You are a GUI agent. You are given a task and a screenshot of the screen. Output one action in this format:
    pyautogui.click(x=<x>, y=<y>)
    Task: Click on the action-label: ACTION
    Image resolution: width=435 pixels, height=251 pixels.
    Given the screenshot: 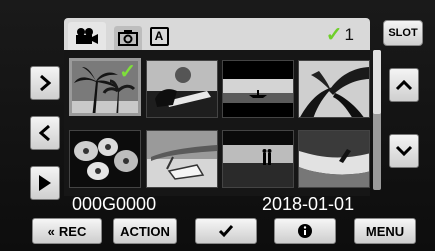 What is the action you would take?
    pyautogui.click(x=145, y=231)
    